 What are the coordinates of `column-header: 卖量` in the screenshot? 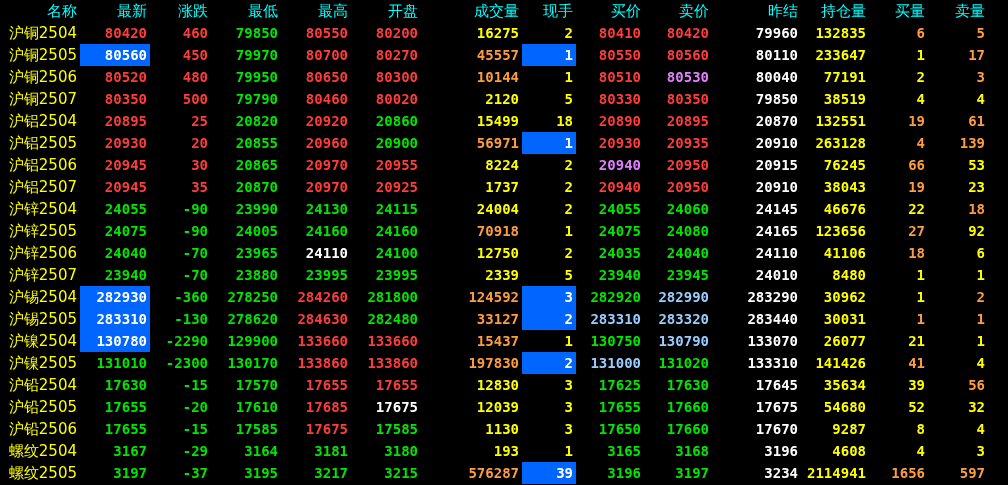 It's located at (958, 11).